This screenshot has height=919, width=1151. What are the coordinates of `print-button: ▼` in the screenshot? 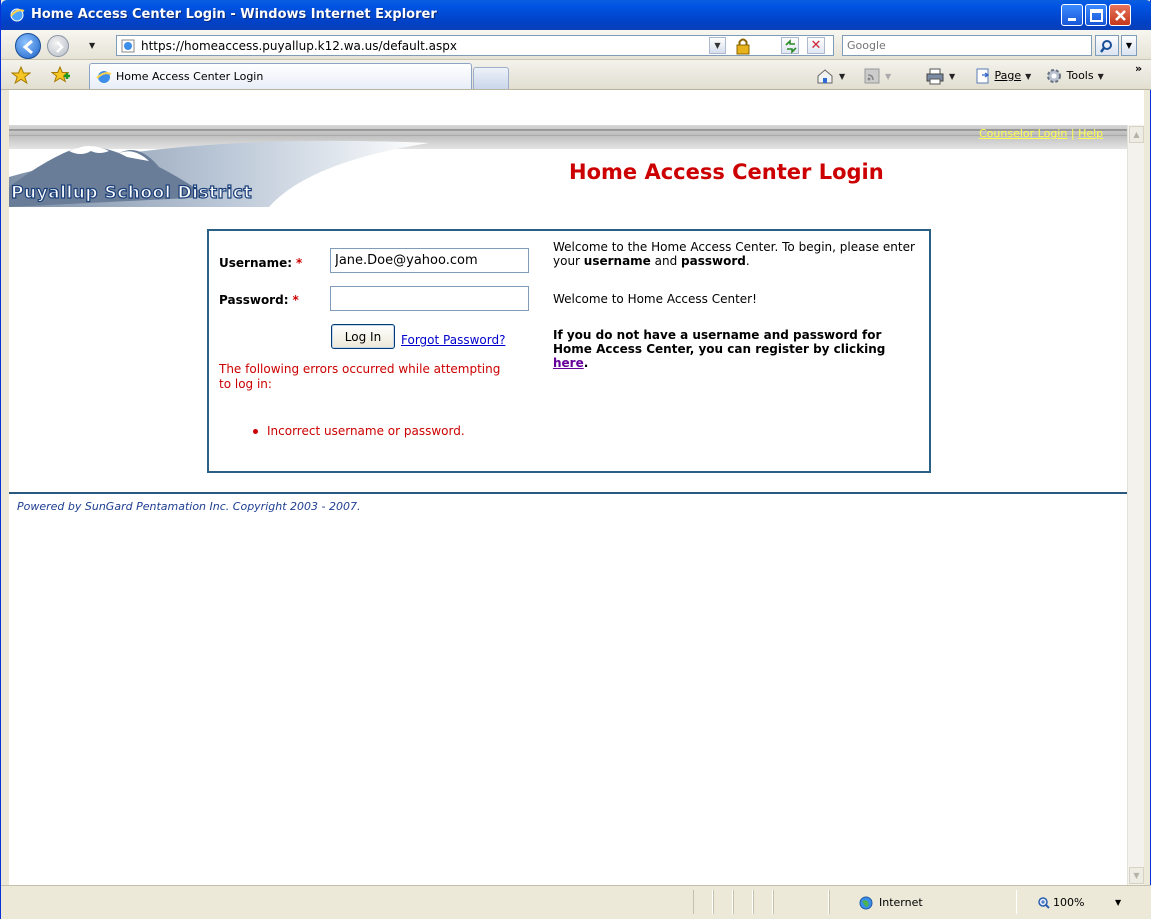 It's located at (940, 76).